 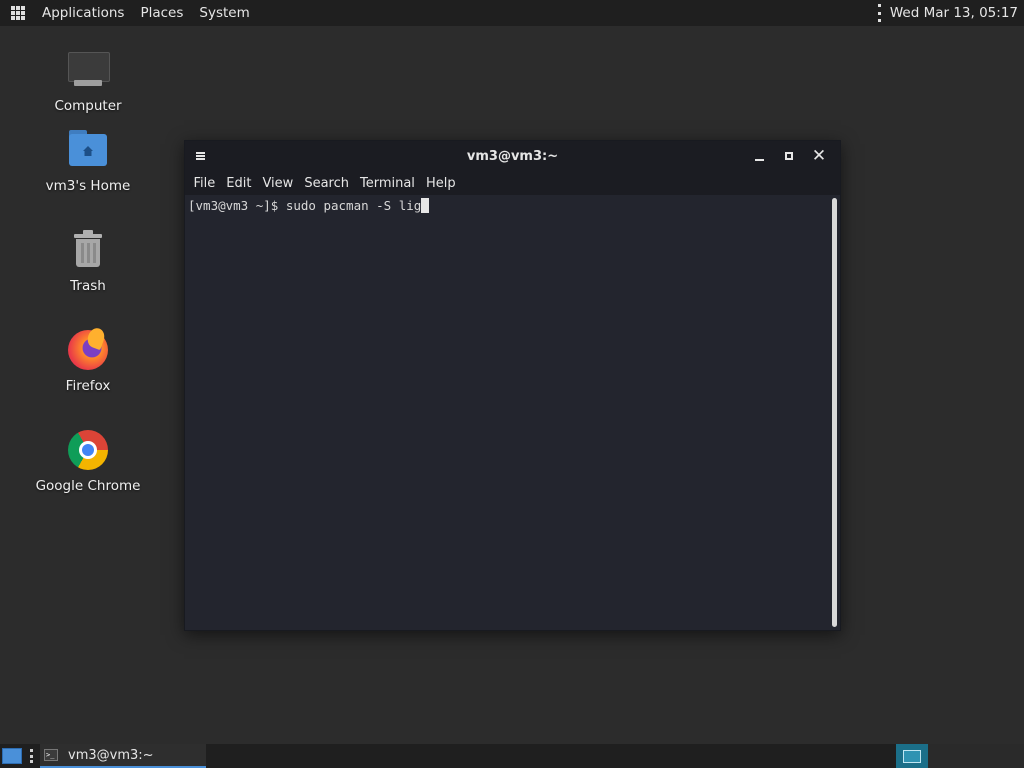 What do you see at coordinates (239, 183) in the screenshot?
I see `menu-edit: Edit` at bounding box center [239, 183].